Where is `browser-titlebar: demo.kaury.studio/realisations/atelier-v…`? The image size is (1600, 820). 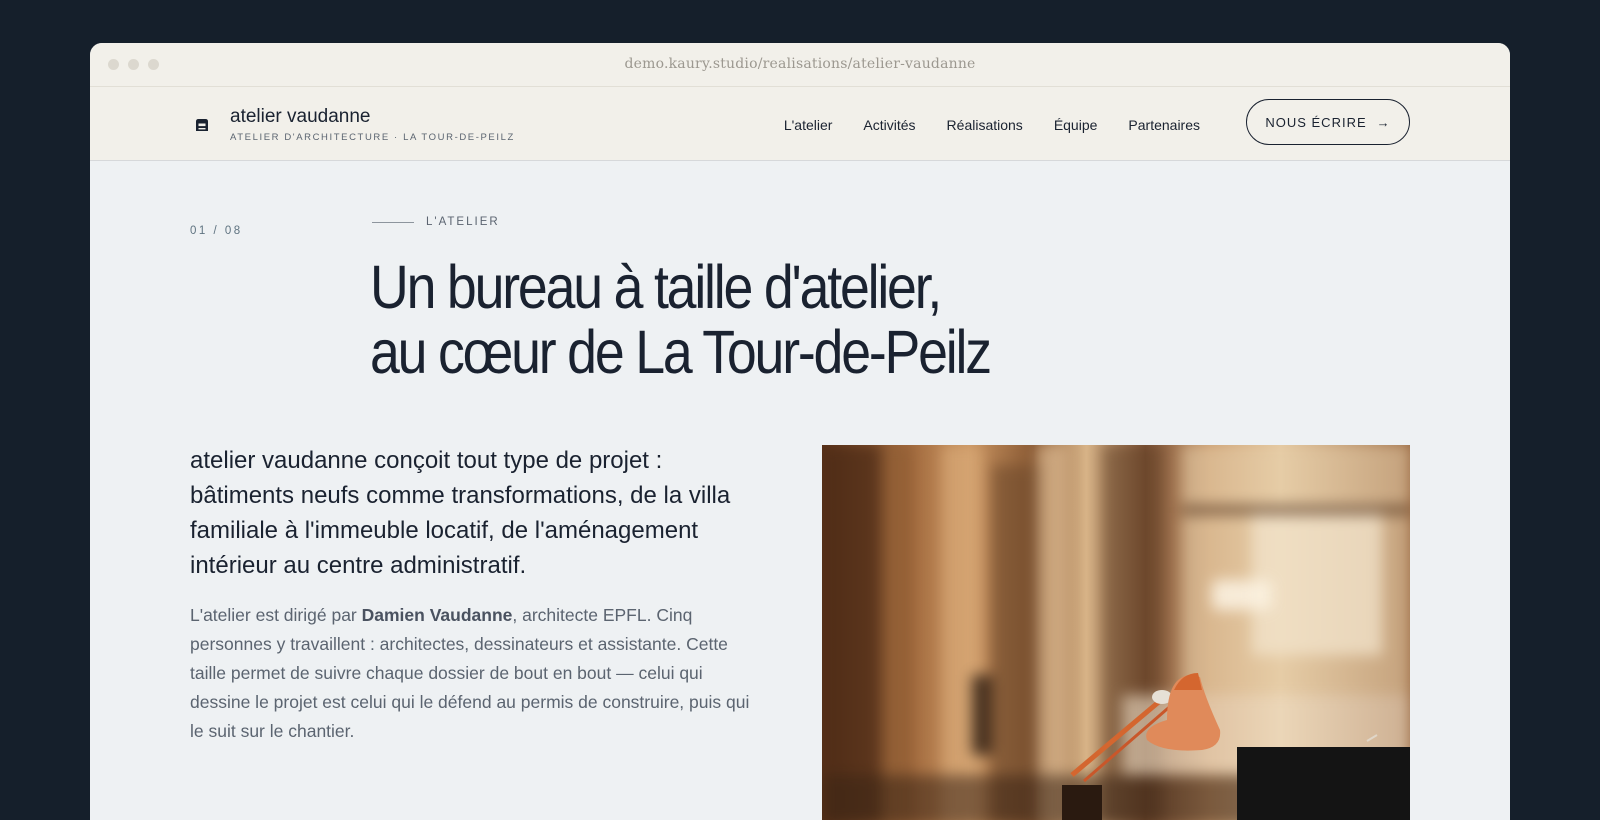 browser-titlebar: demo.kaury.studio/realisations/atelier-v… is located at coordinates (800, 65).